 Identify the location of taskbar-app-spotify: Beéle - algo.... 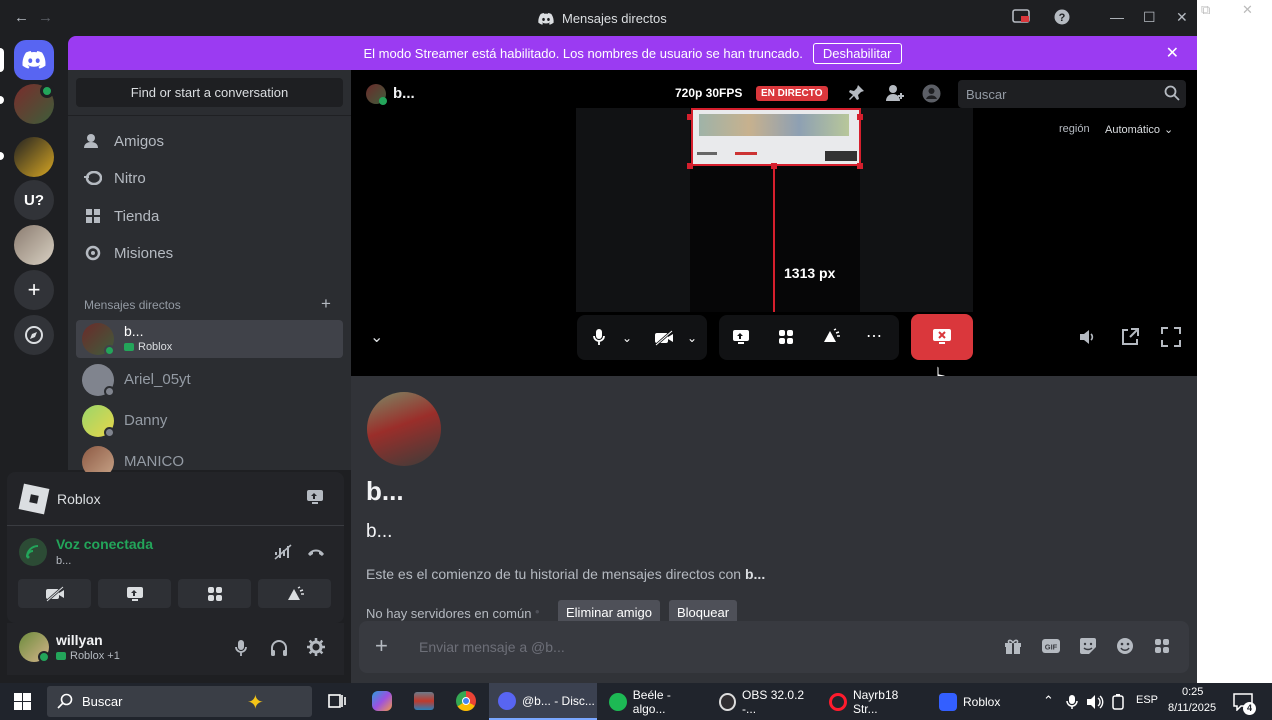
(656, 701).